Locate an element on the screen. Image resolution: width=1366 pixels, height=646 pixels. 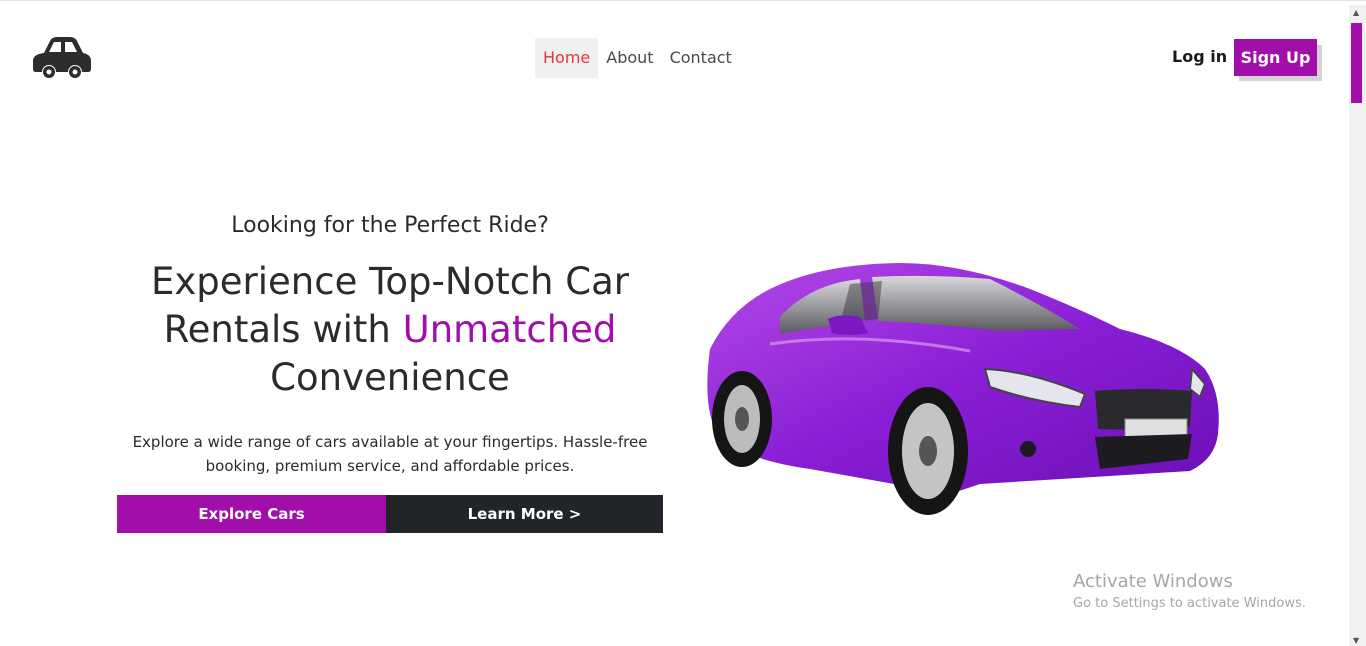
signup-button: Sign Up is located at coordinates (1275, 57).